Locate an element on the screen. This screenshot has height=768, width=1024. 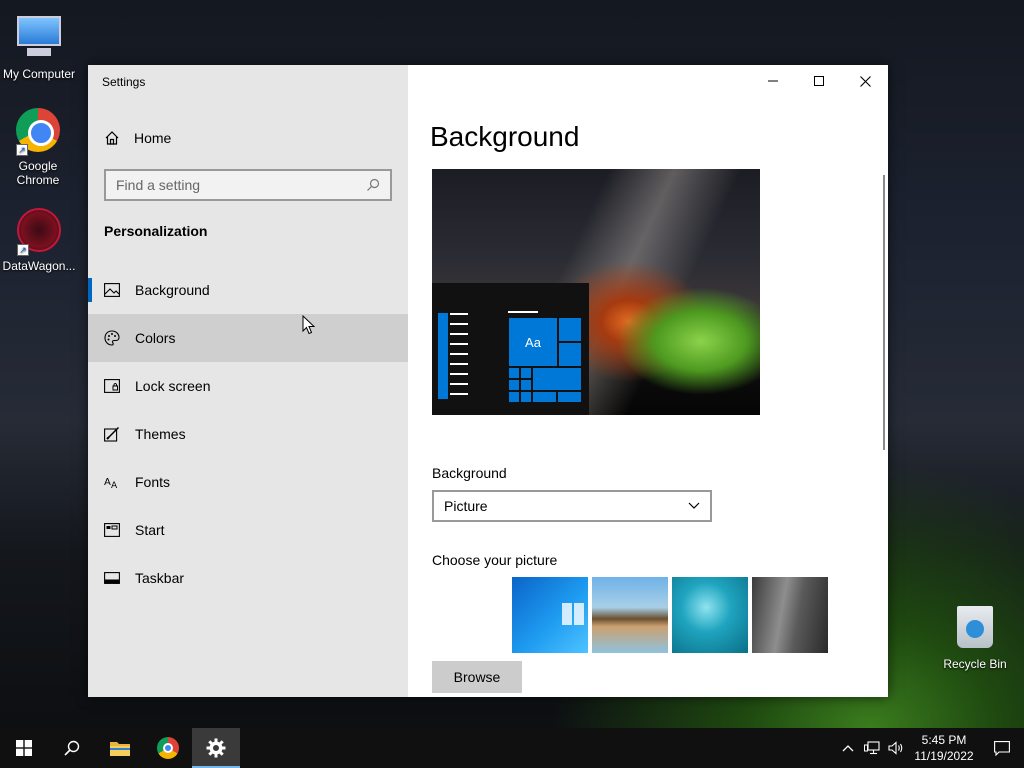
show-hidden-icons-button is located at coordinates (848, 748).